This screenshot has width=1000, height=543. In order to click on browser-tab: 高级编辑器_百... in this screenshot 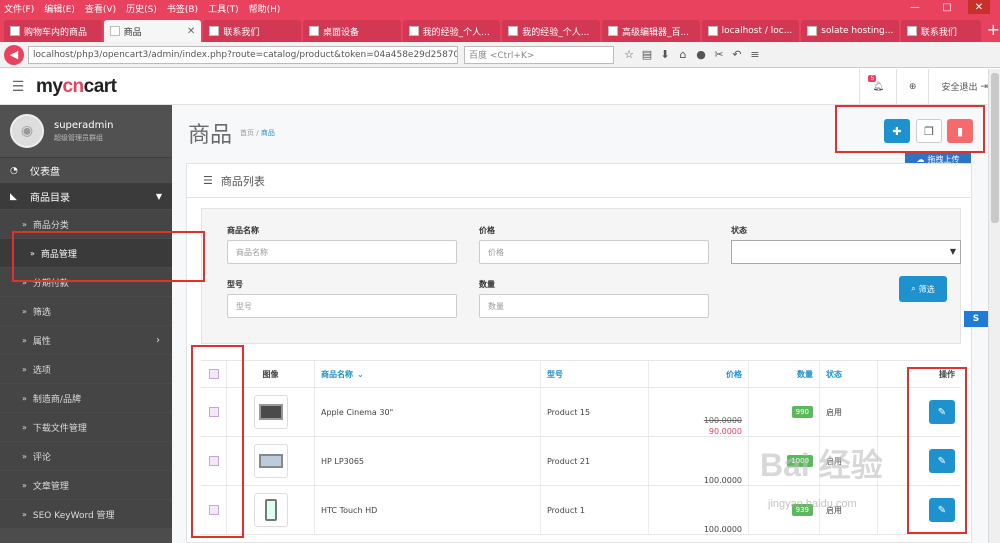, I will do `click(650, 31)`.